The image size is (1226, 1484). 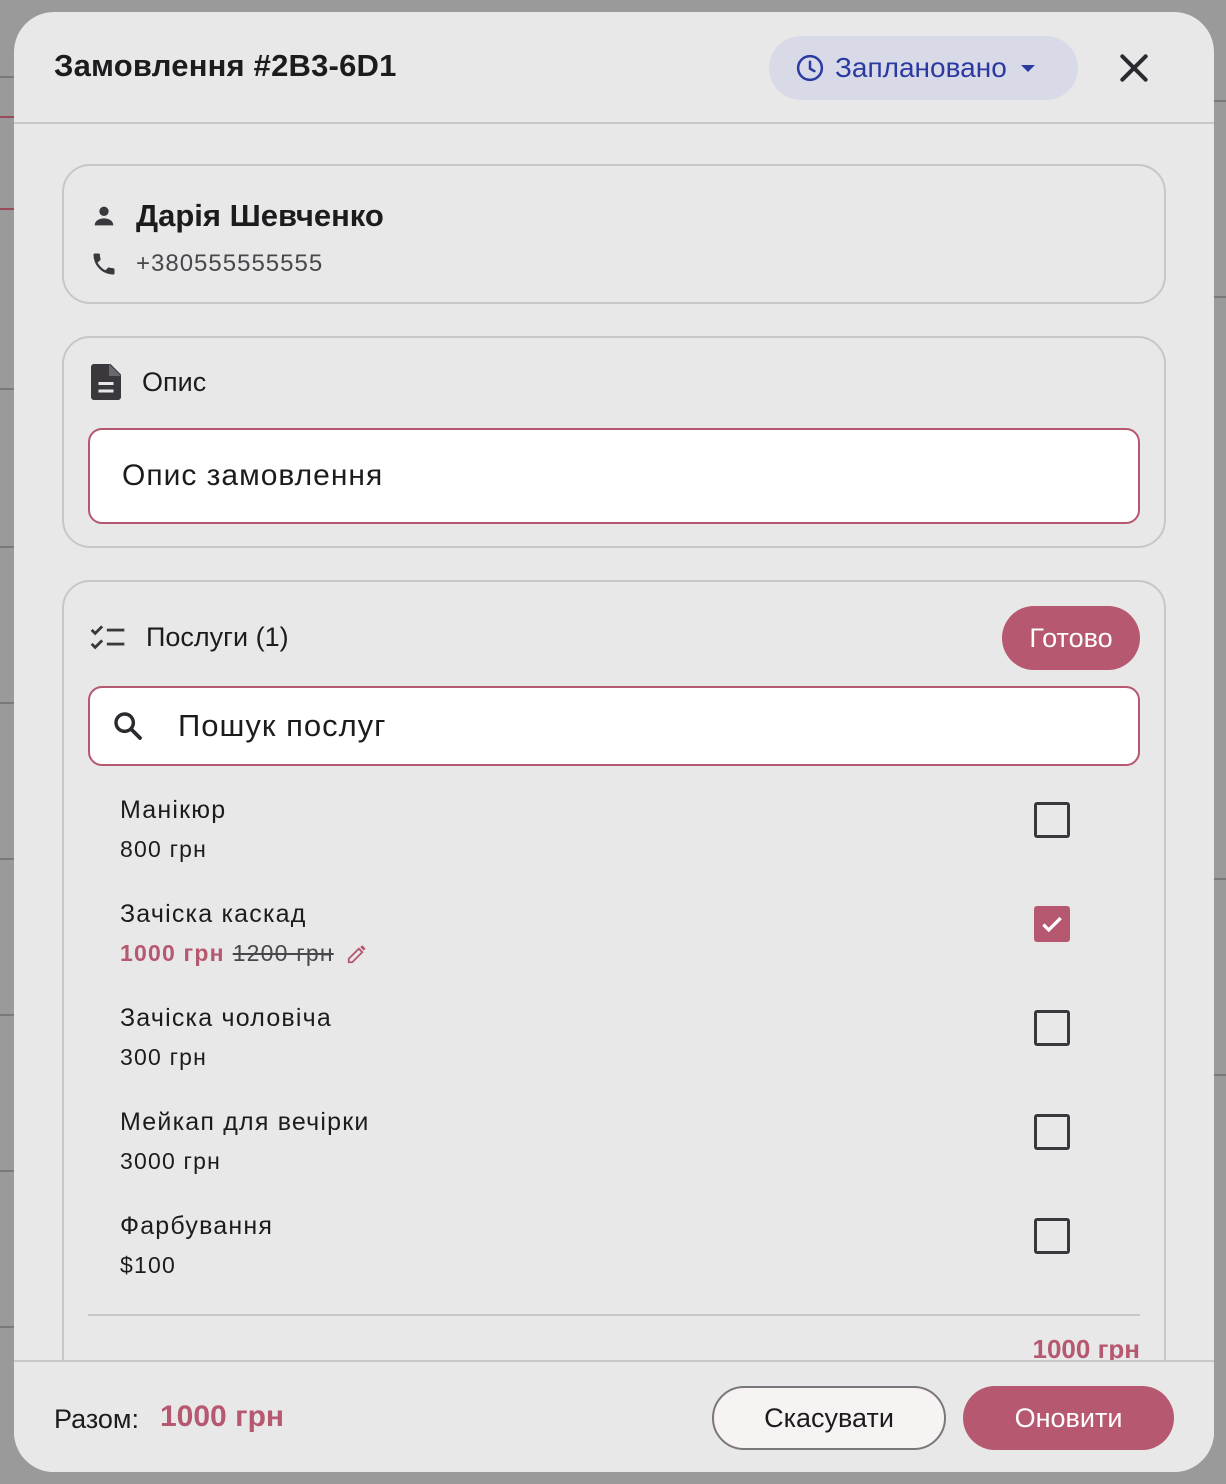 I want to click on services-divider, so click(x=614, y=1315).